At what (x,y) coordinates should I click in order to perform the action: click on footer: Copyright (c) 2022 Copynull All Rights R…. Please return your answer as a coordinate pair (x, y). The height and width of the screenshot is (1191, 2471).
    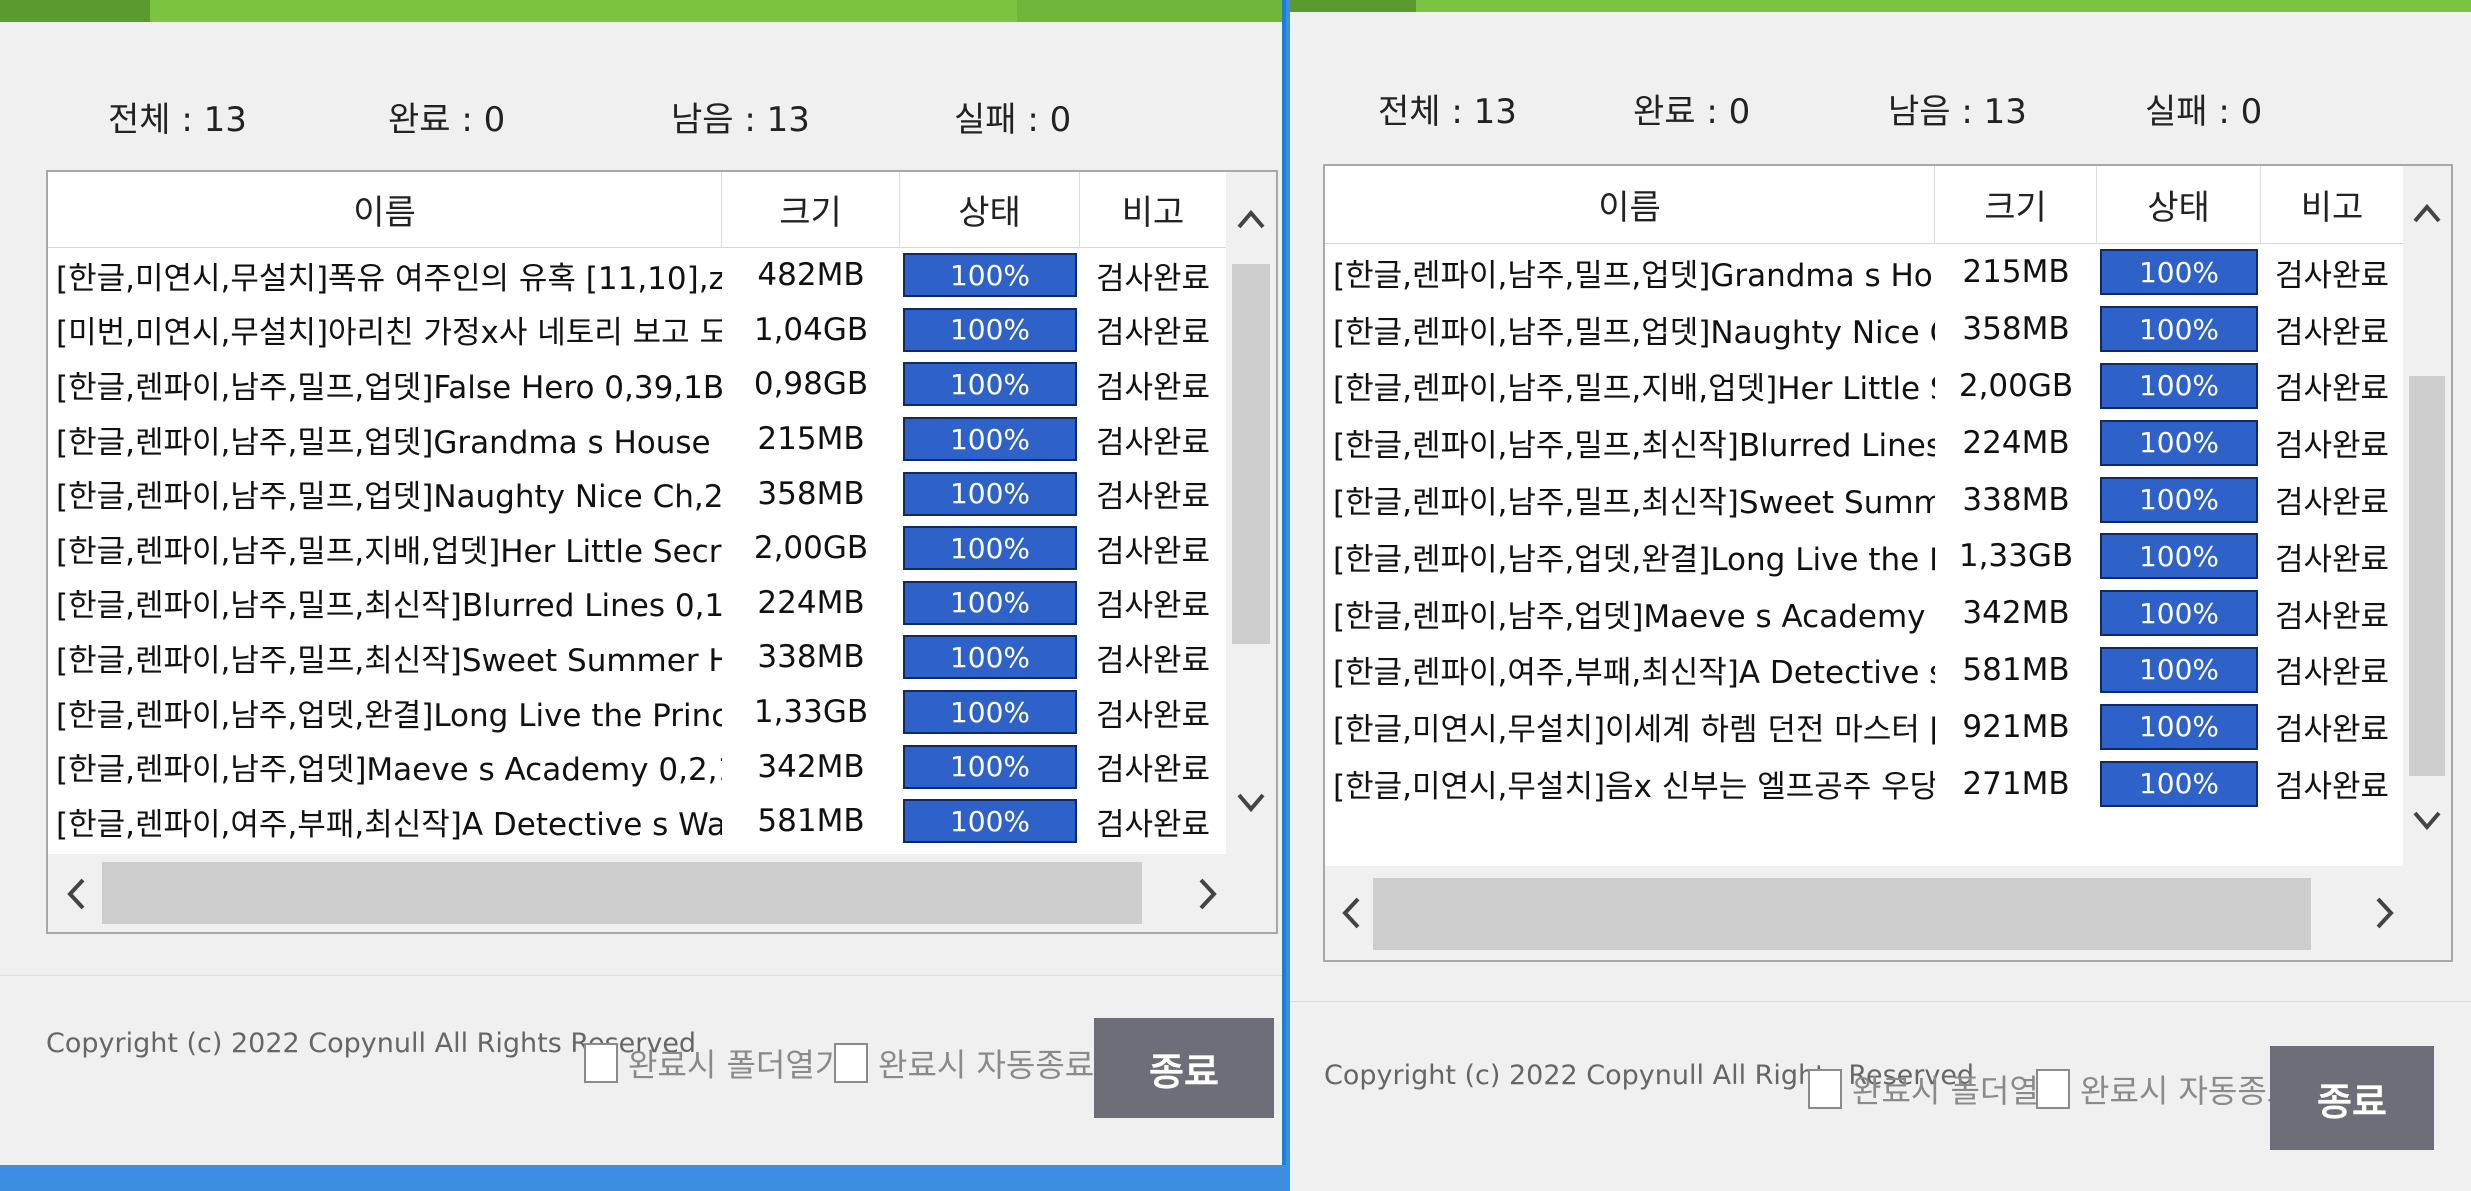
    Looking at the image, I should click on (641, 1070).